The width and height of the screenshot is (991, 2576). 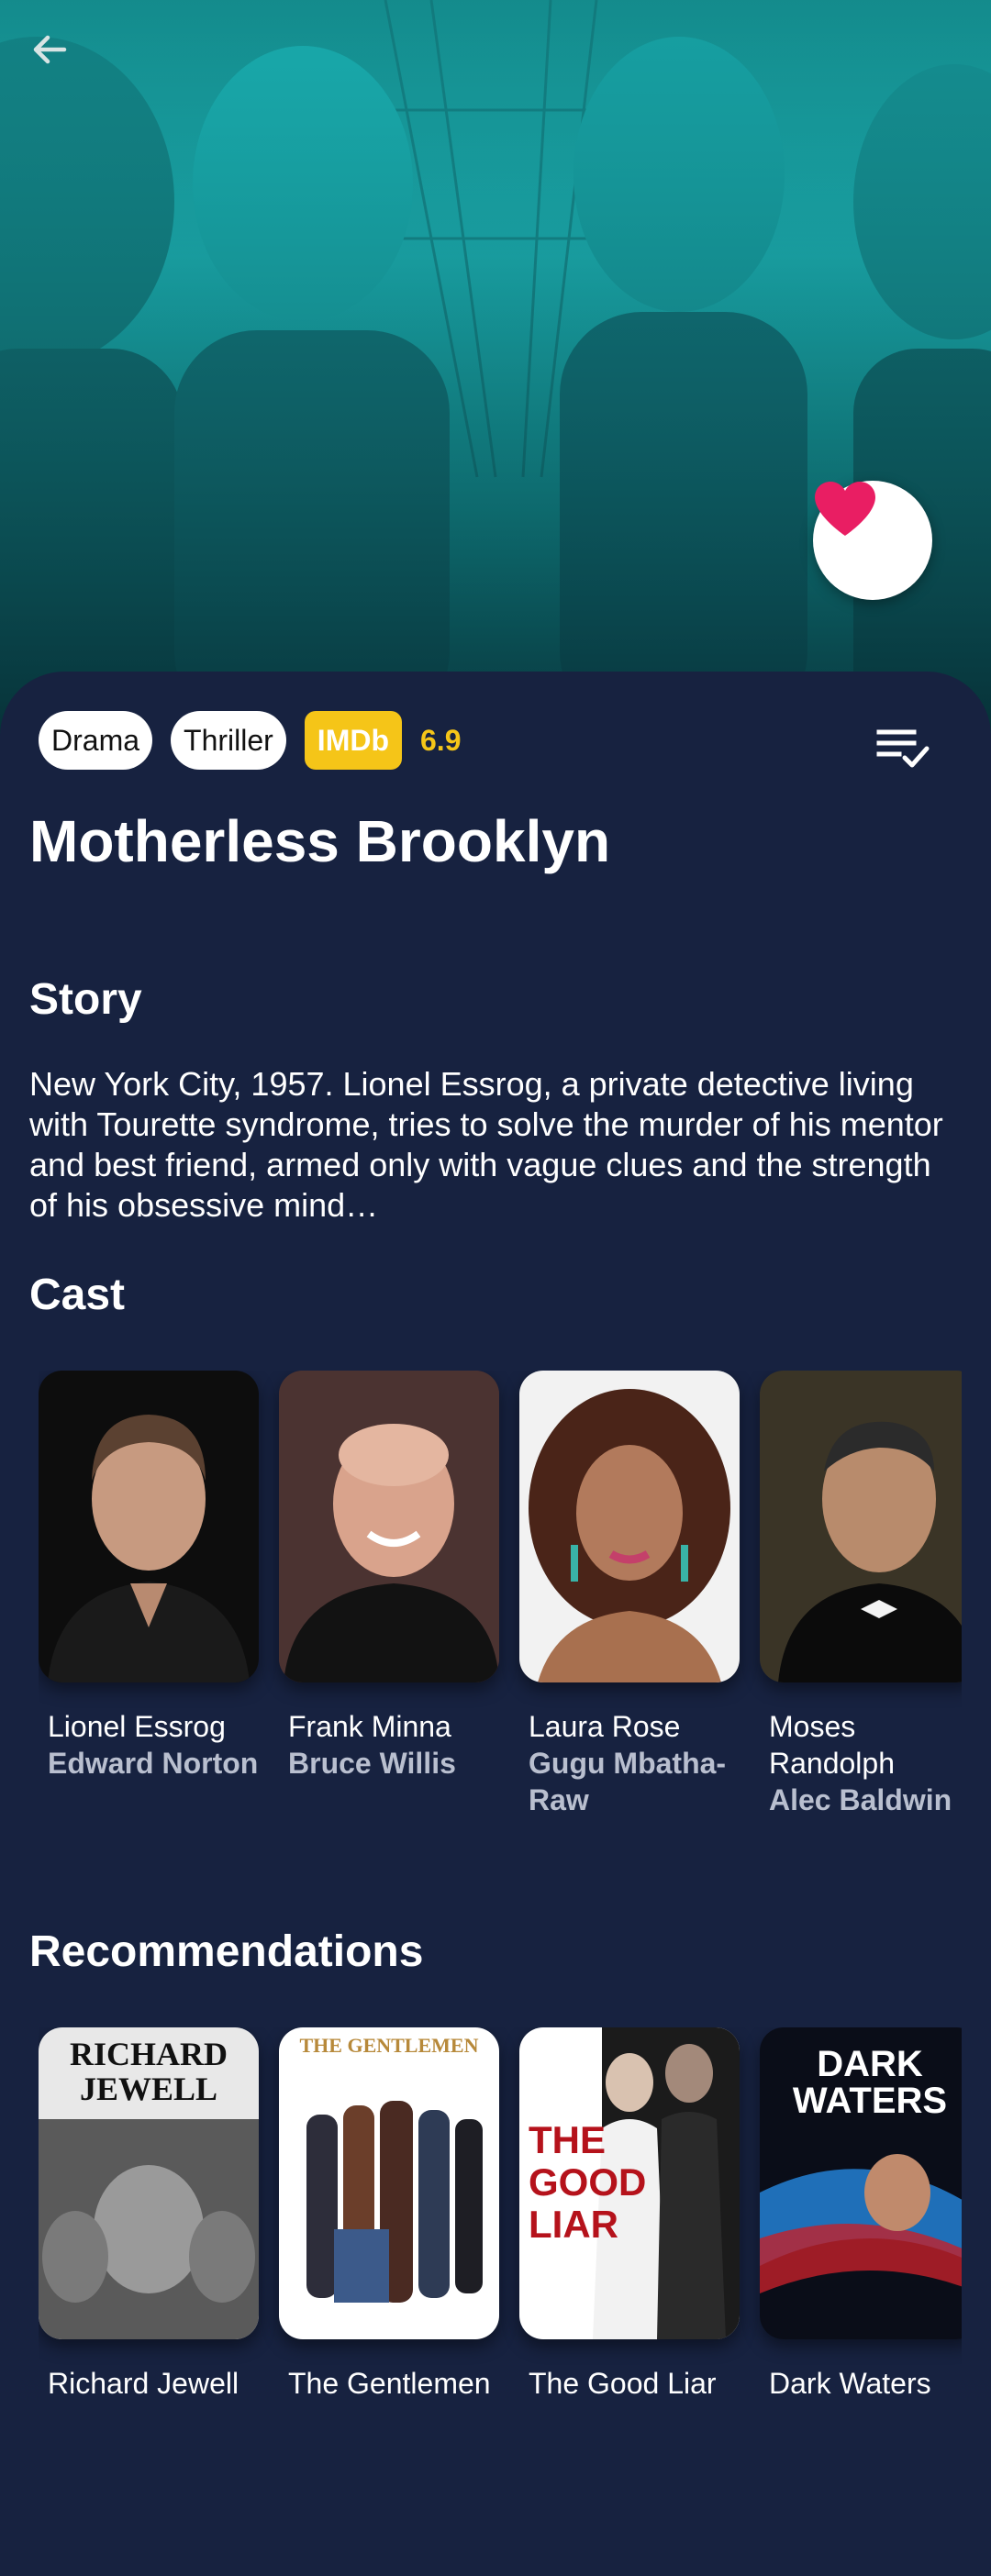 I want to click on poster-title: DARK WATERS, so click(x=870, y=2082).